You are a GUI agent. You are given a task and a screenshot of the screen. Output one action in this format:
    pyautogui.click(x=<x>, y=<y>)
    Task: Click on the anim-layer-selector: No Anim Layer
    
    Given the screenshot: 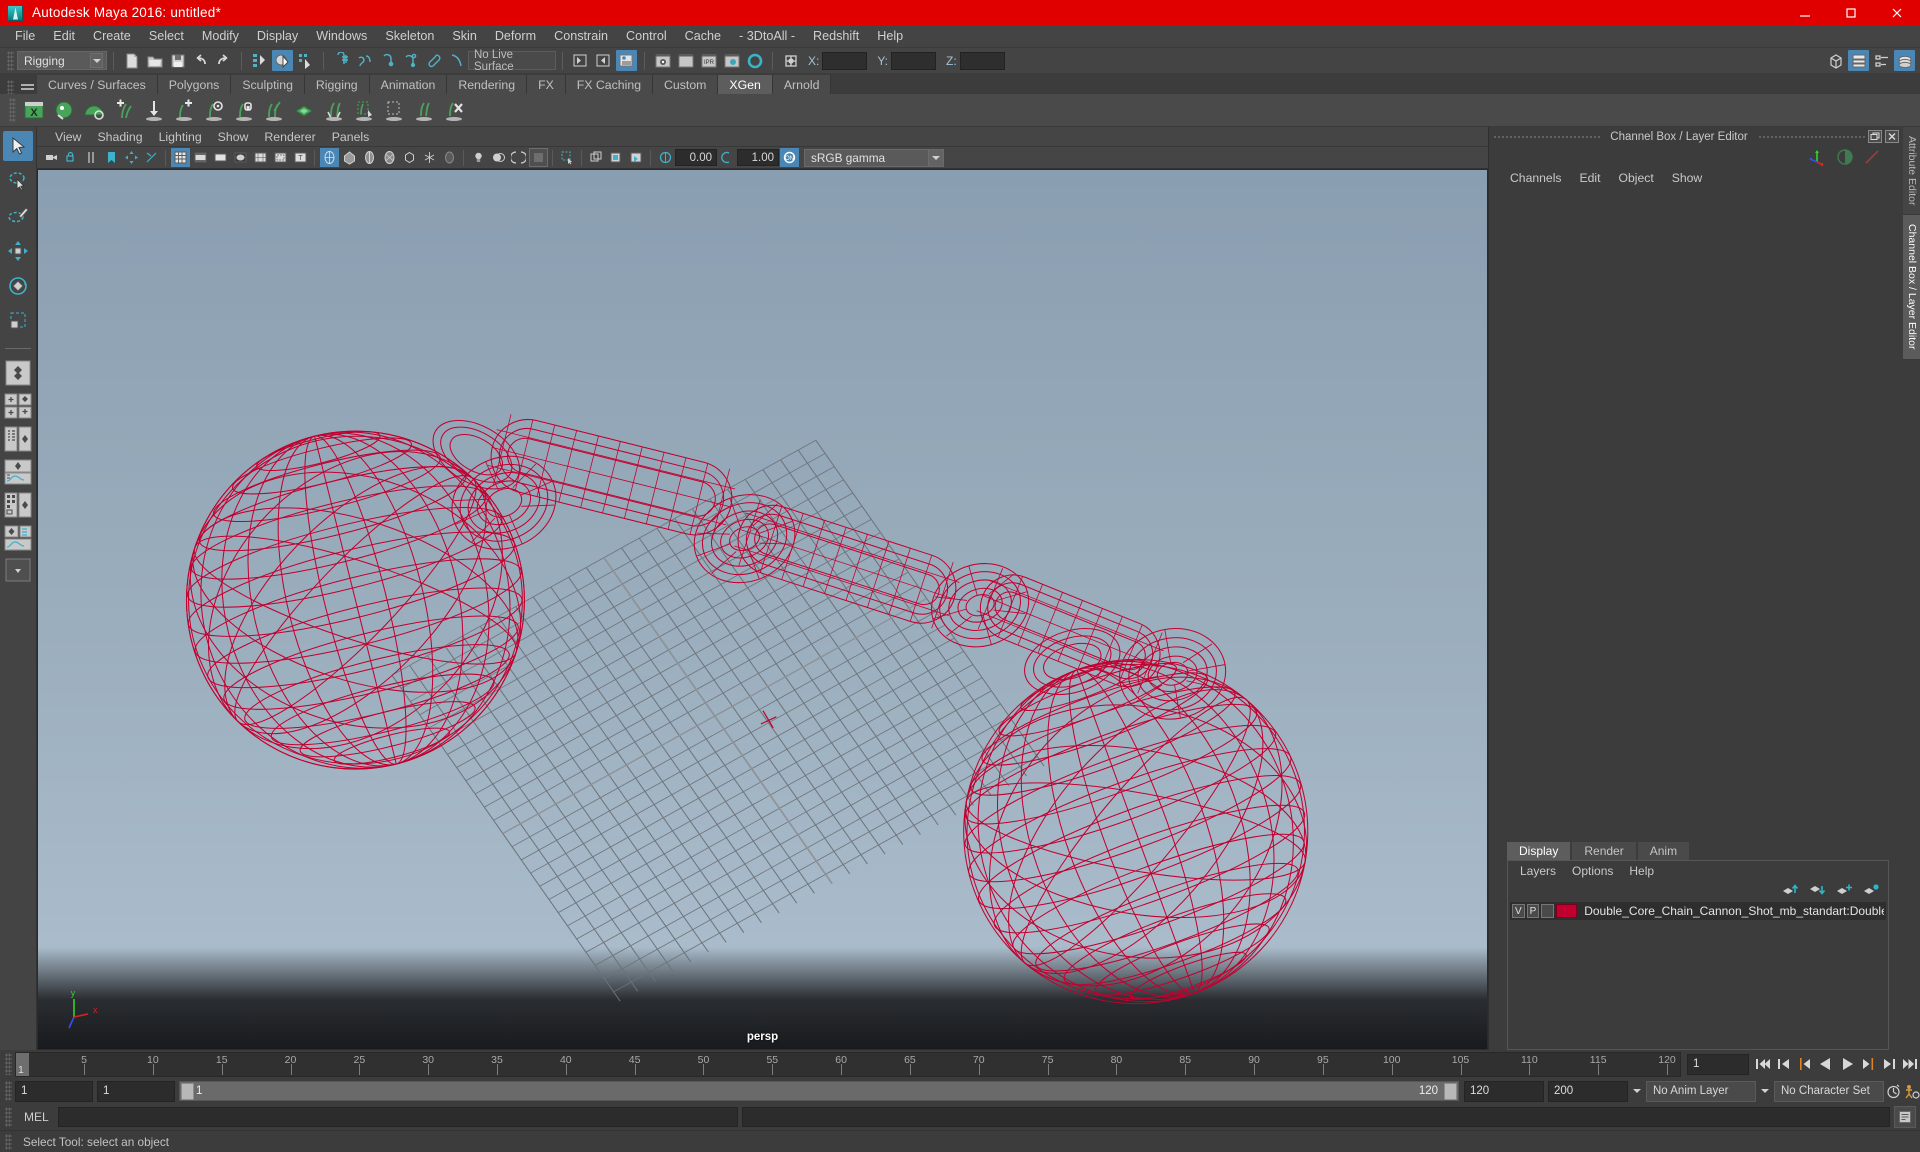 What is the action you would take?
    pyautogui.click(x=1701, y=1091)
    